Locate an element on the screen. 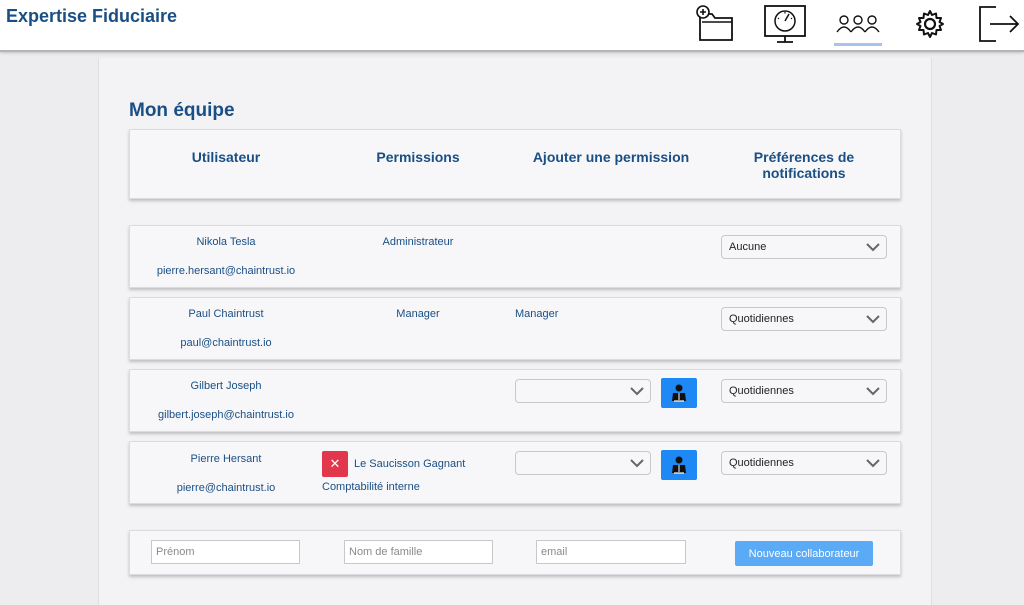  add-permission-text: Manager is located at coordinates (537, 314).